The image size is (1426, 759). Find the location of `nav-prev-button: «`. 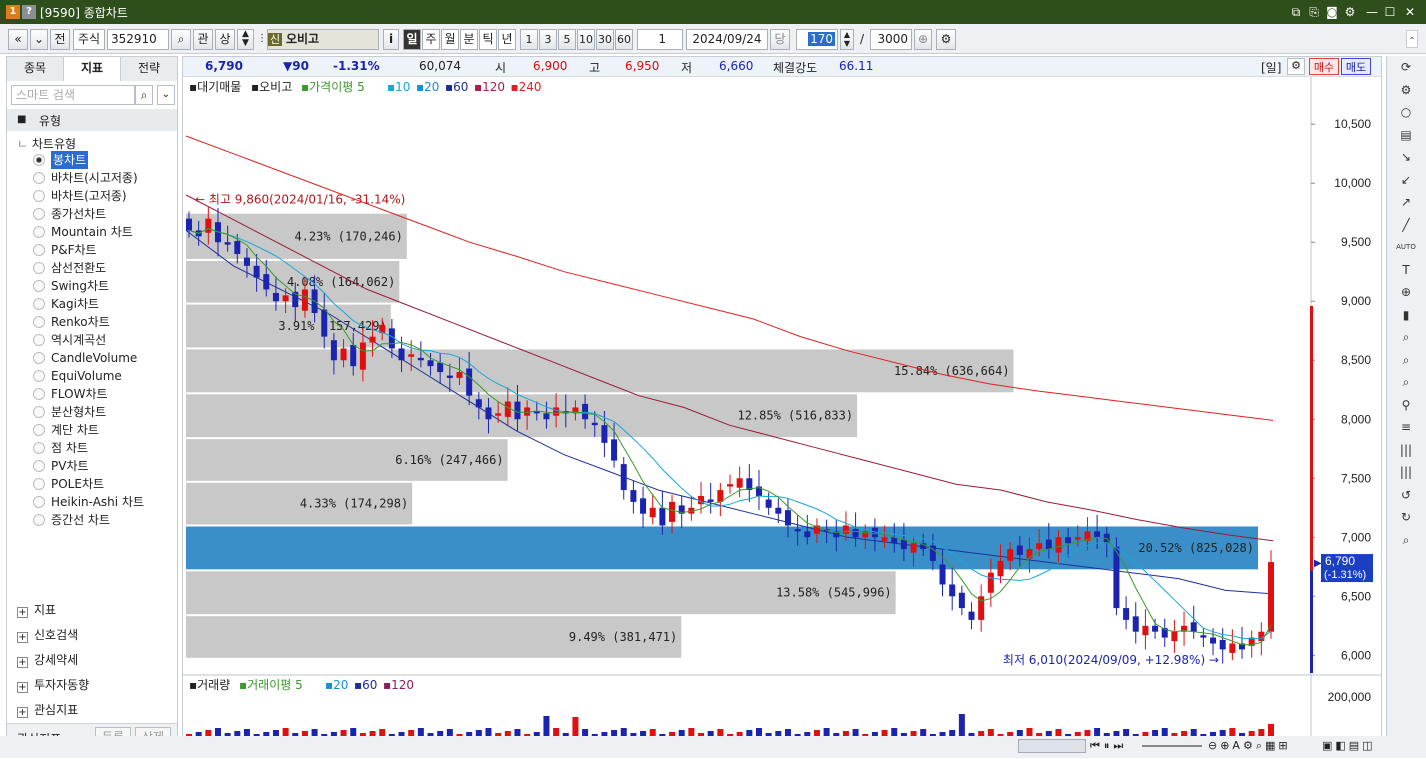

nav-prev-button: « is located at coordinates (18, 39).